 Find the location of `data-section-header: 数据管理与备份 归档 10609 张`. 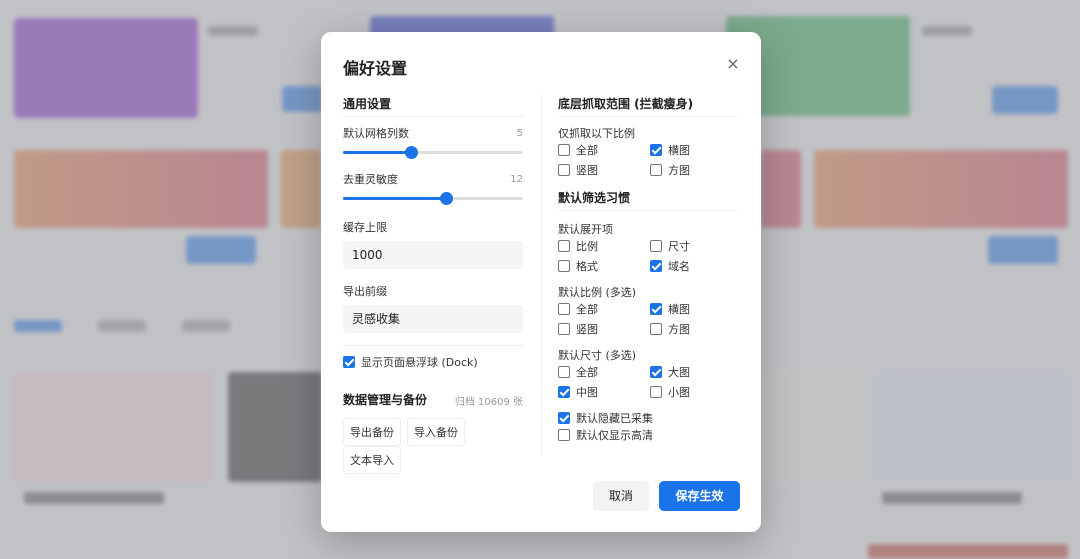

data-section-header: 数据管理与备份 归档 10609 张 is located at coordinates (433, 400).